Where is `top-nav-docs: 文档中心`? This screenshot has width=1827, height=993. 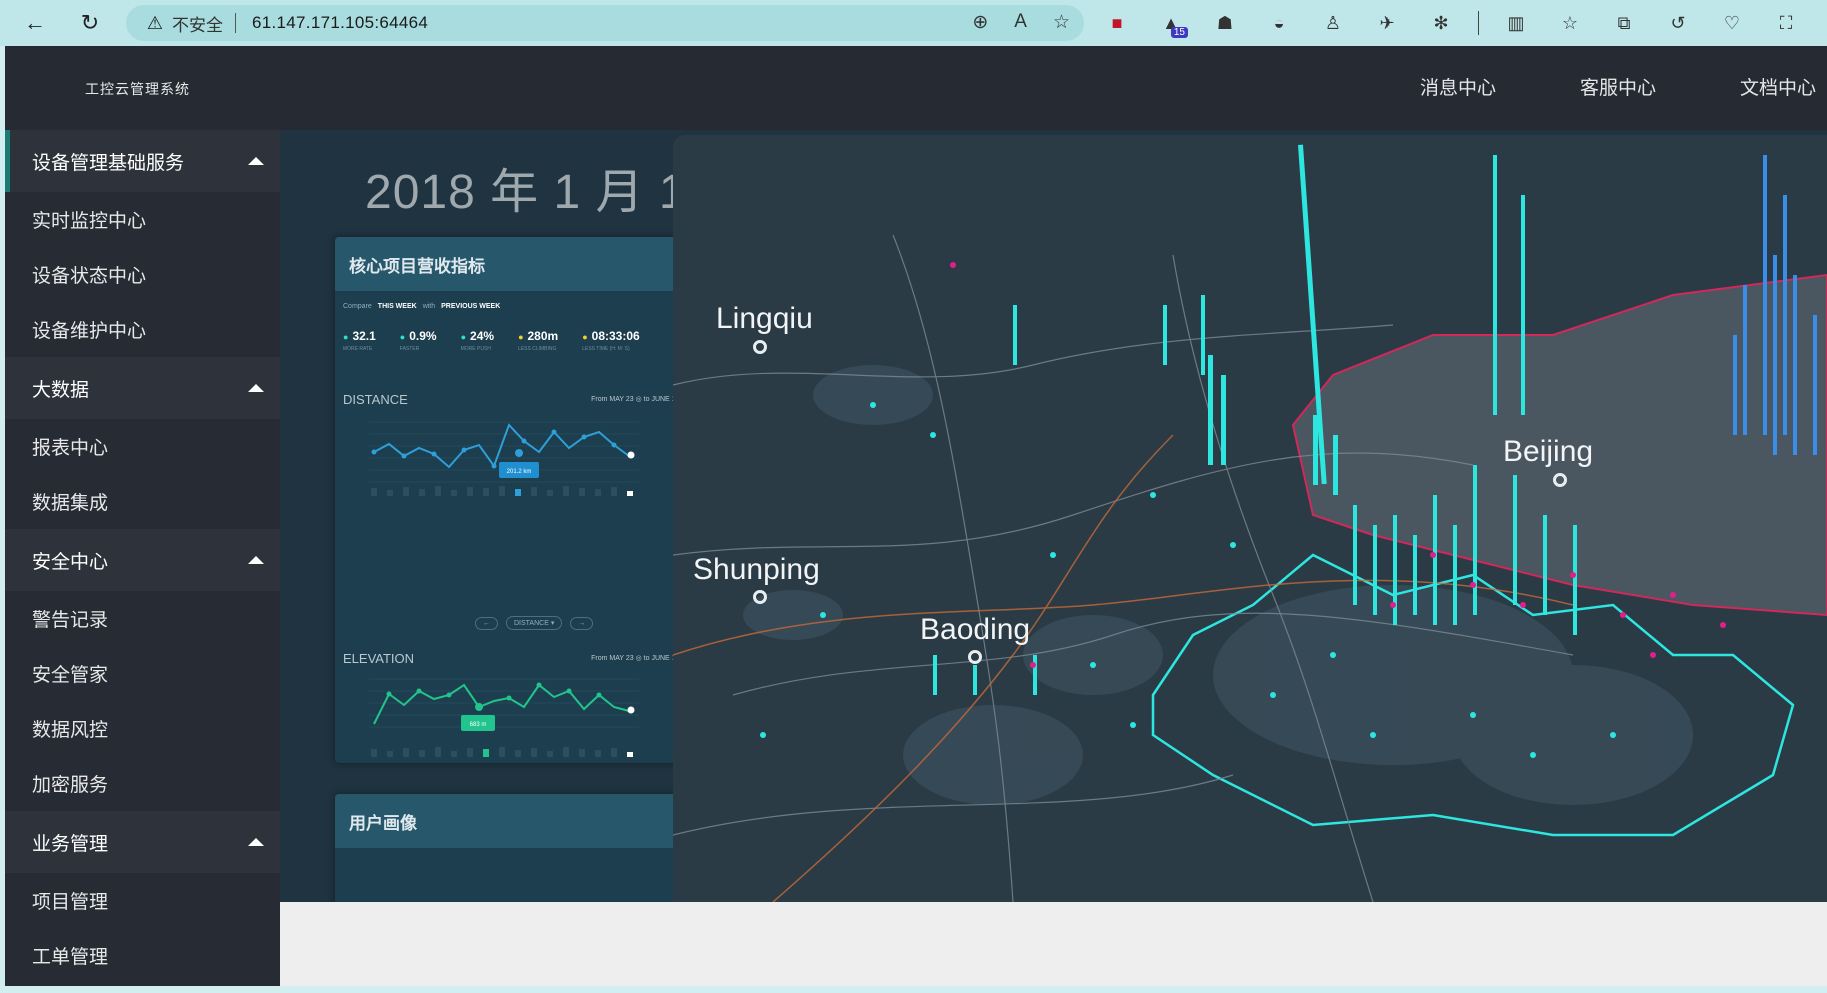 top-nav-docs: 文档中心 is located at coordinates (1783, 86).